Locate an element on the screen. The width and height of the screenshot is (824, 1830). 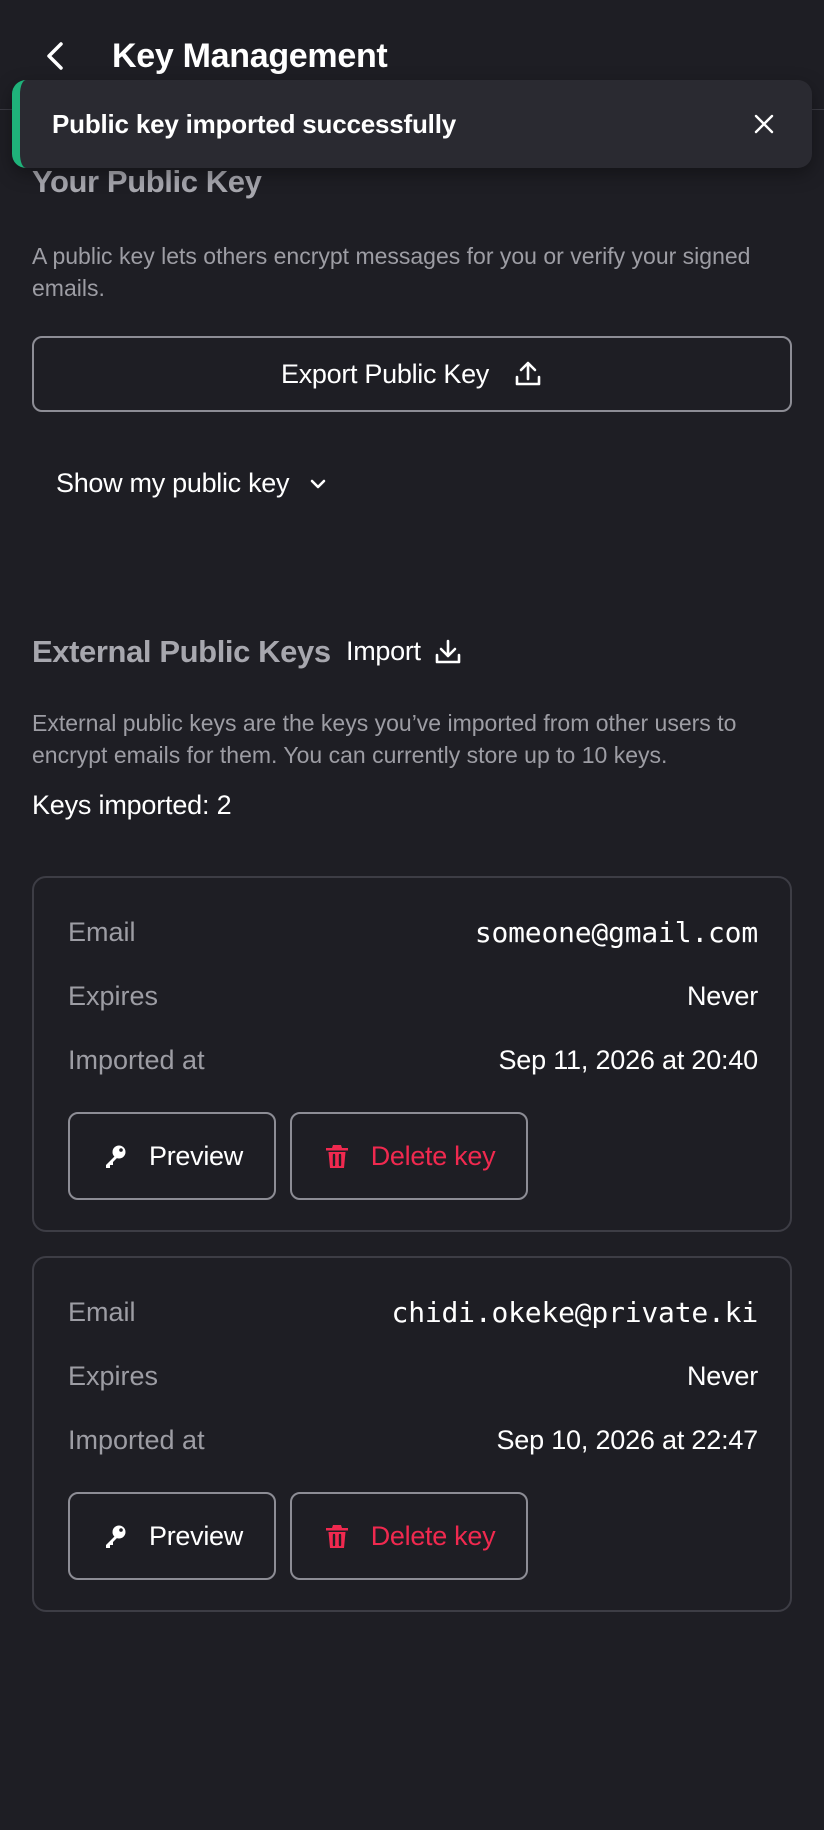
toast-message: Public key imported successfully is located at coordinates (254, 124).